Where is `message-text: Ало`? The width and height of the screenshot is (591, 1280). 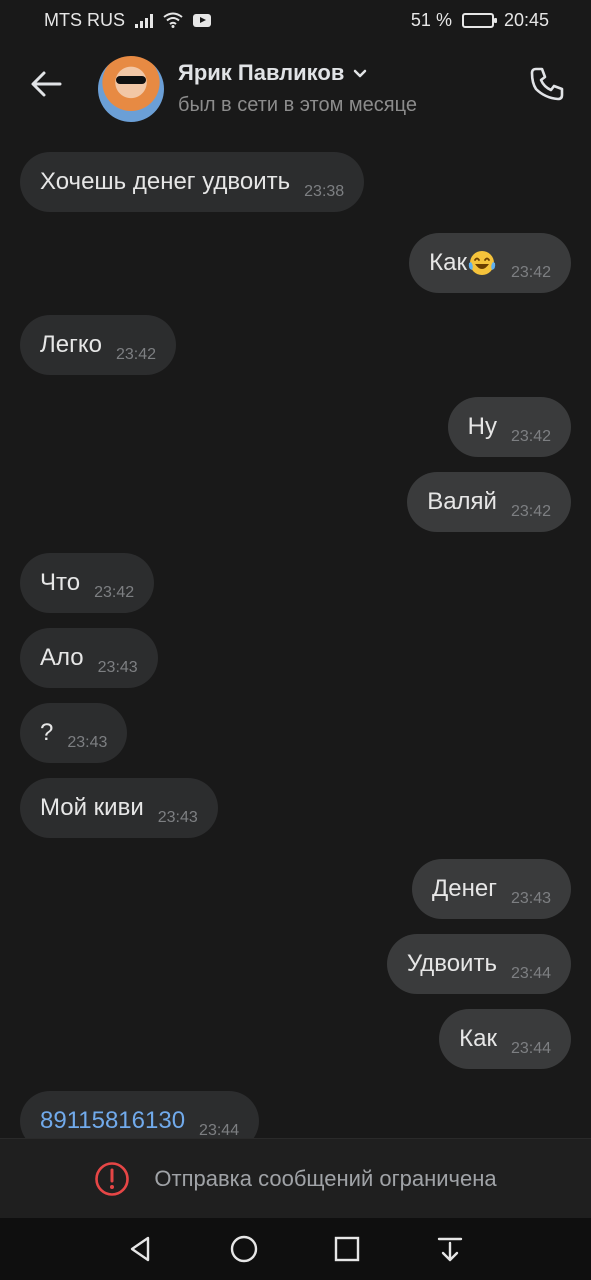
message-text: Ало is located at coordinates (62, 657).